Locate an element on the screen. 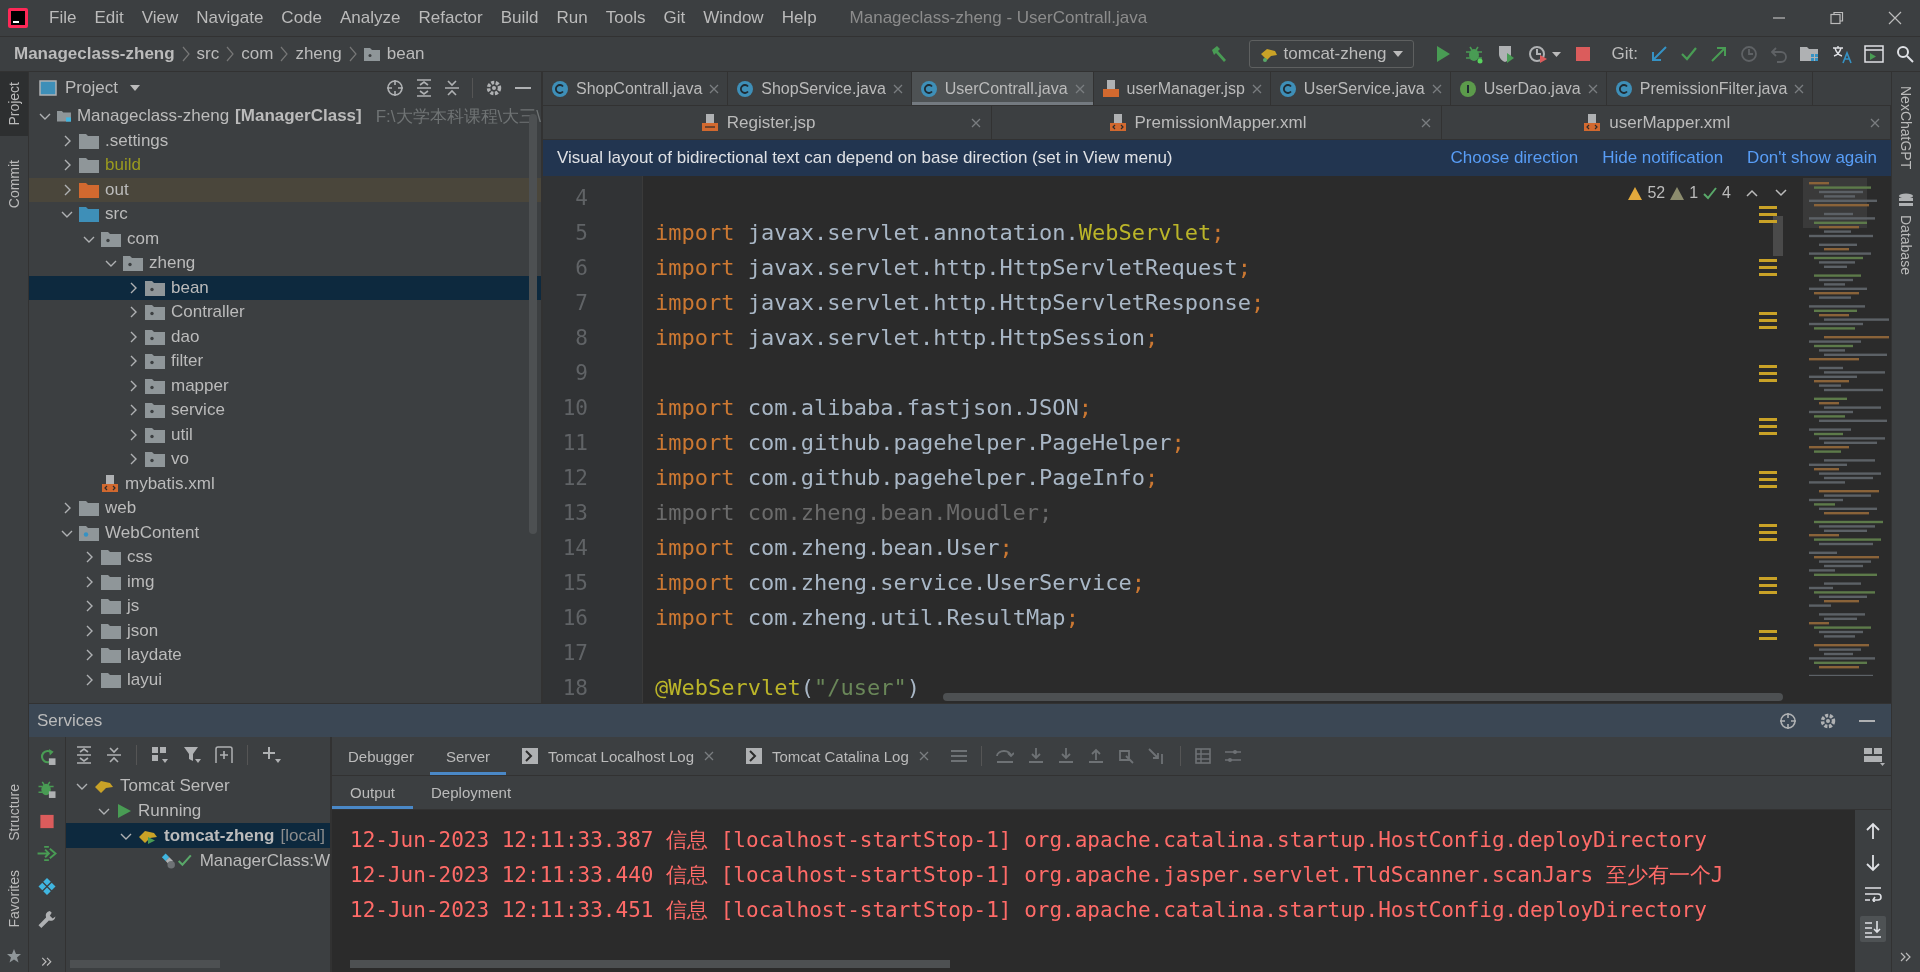 This screenshot has height=972, width=1920. add-icon is located at coordinates (272, 755).